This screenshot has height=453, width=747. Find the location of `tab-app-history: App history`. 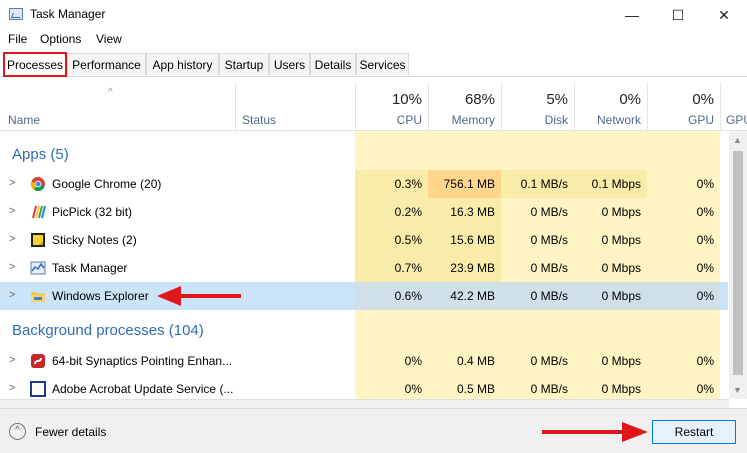

tab-app-history: App history is located at coordinates (182, 64).